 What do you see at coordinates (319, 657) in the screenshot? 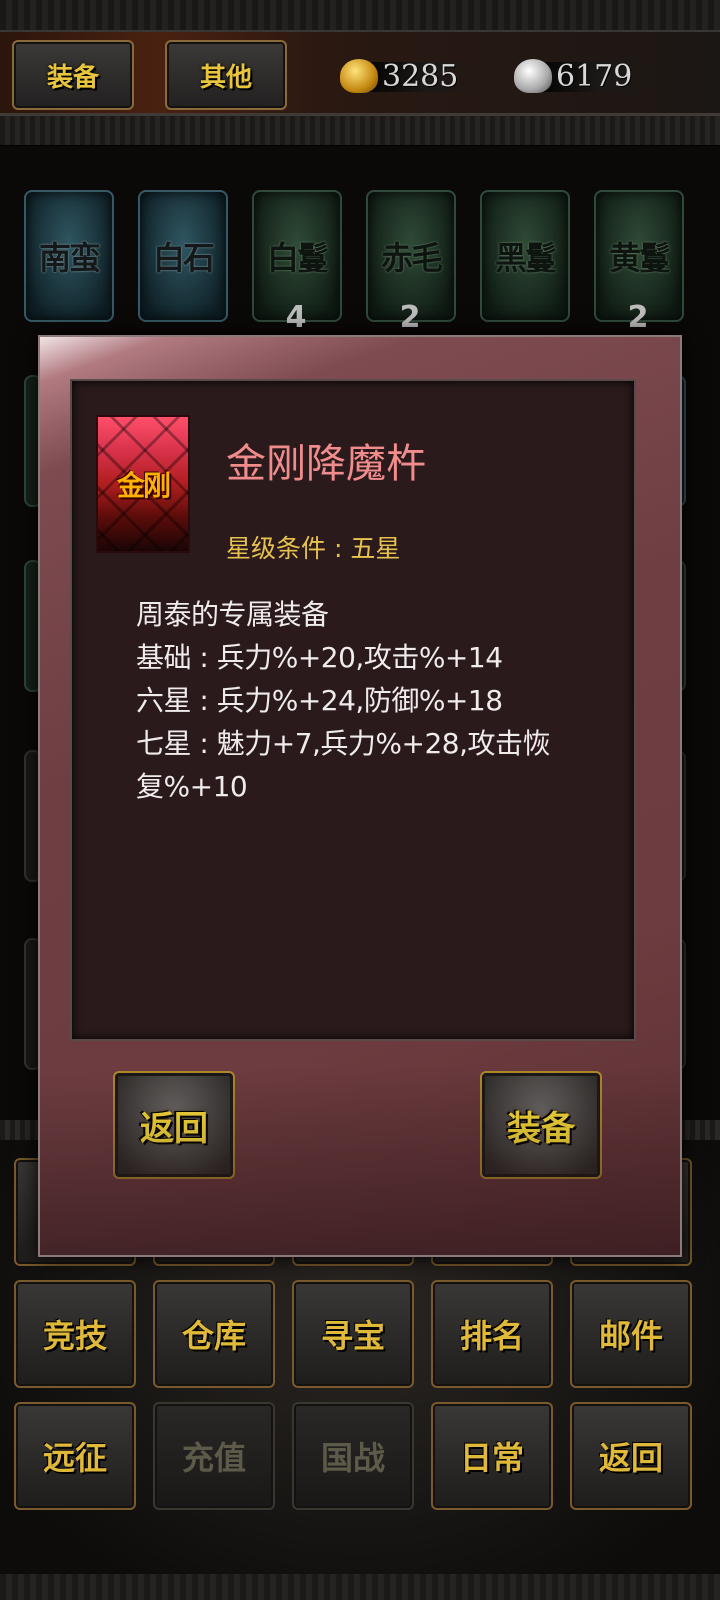
I see `description-line: 基础 : 兵力%+20,攻击%+14` at bounding box center [319, 657].